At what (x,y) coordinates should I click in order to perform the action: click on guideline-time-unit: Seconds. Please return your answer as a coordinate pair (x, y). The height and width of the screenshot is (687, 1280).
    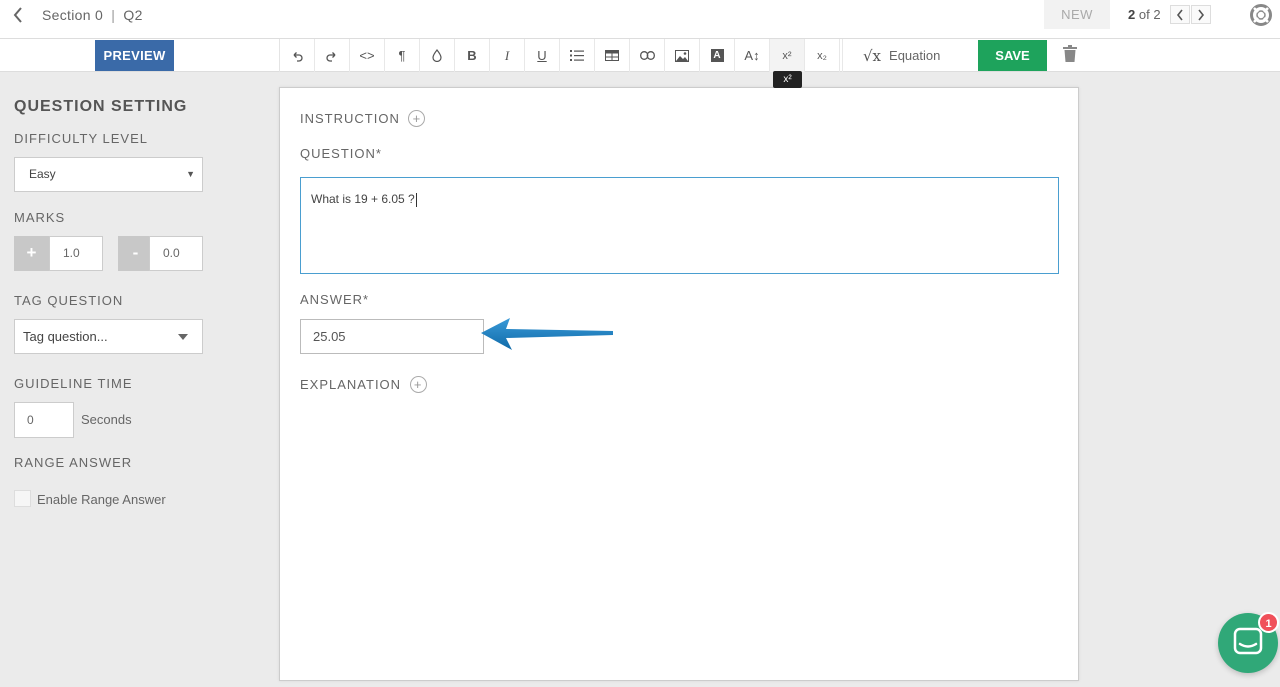
    Looking at the image, I should click on (106, 419).